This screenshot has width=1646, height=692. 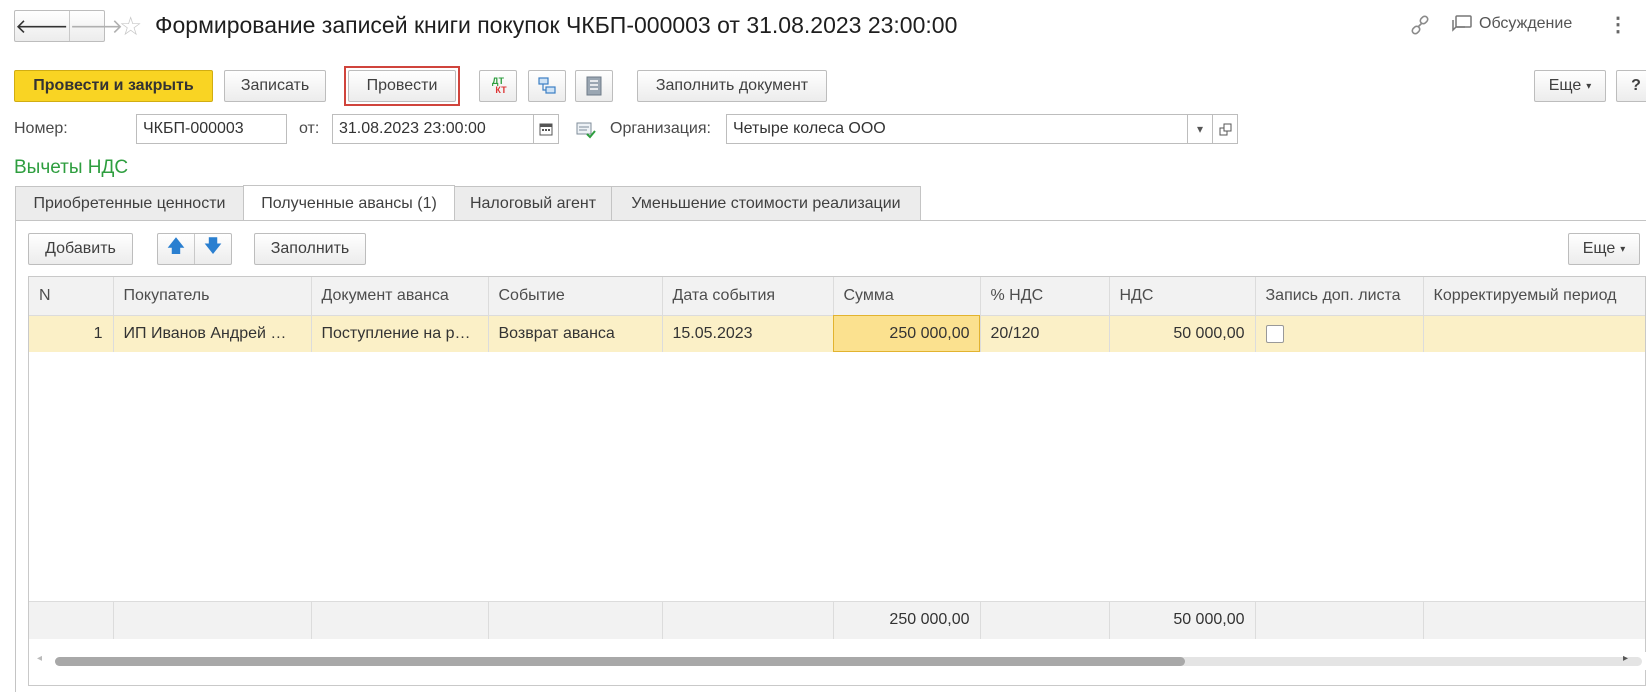 I want to click on document-status-icon, so click(x=586, y=132).